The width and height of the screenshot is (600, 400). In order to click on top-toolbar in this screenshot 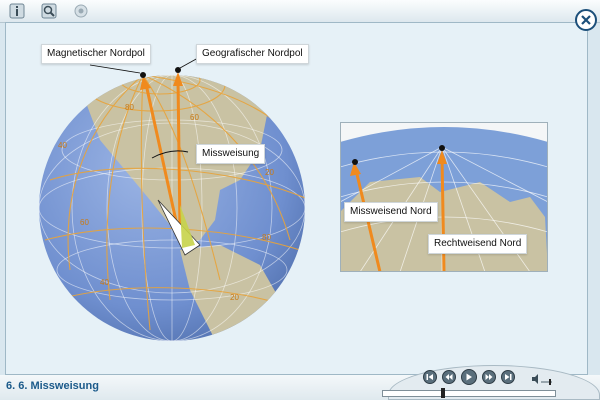, I will do `click(300, 11)`.